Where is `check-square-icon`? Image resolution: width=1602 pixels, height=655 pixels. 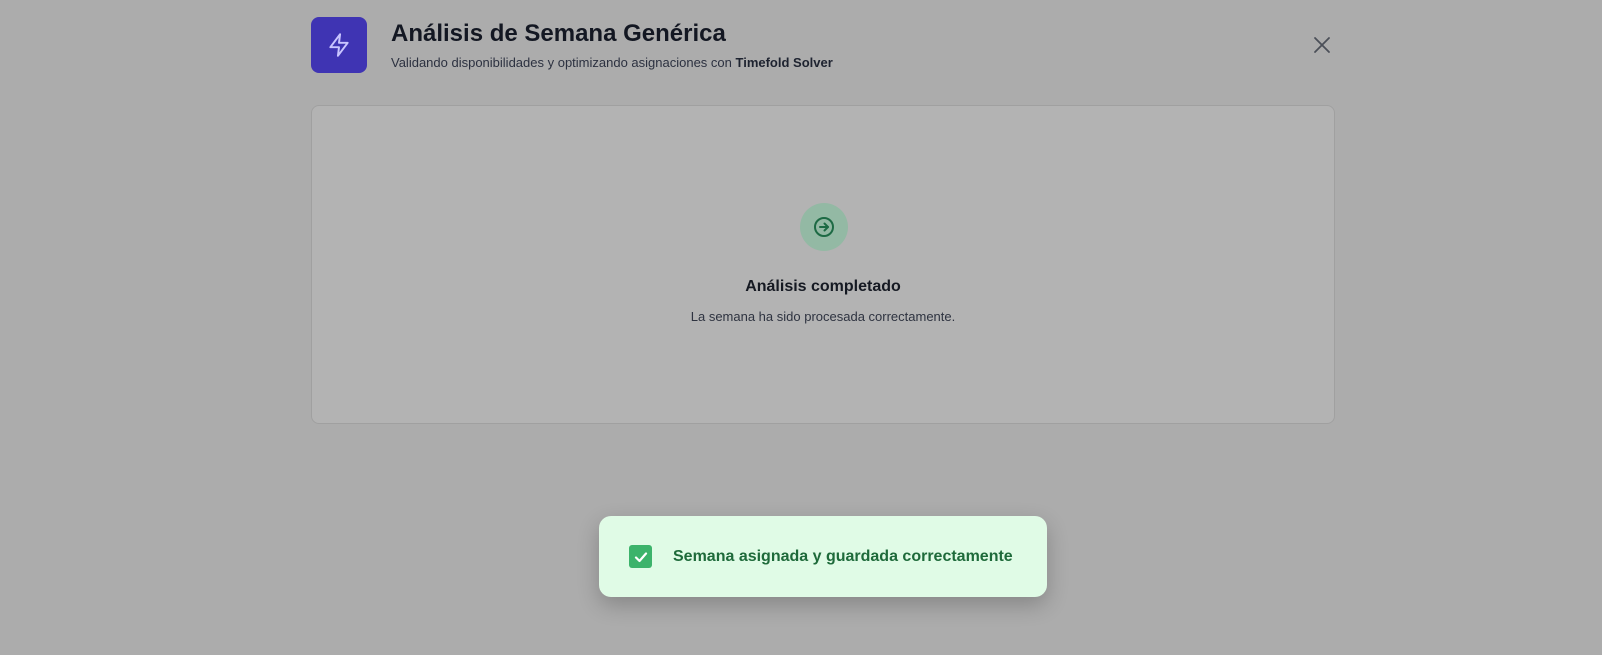 check-square-icon is located at coordinates (640, 556).